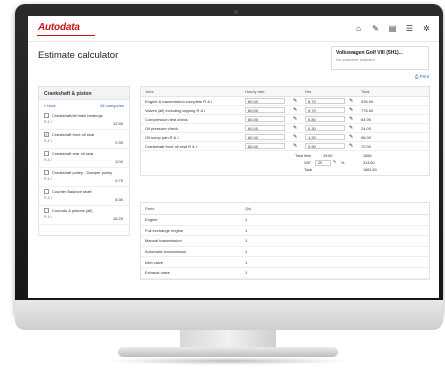 The width and height of the screenshot is (445, 377). What do you see at coordinates (366, 128) in the screenshot?
I see `job-total: 24.00` at bounding box center [366, 128].